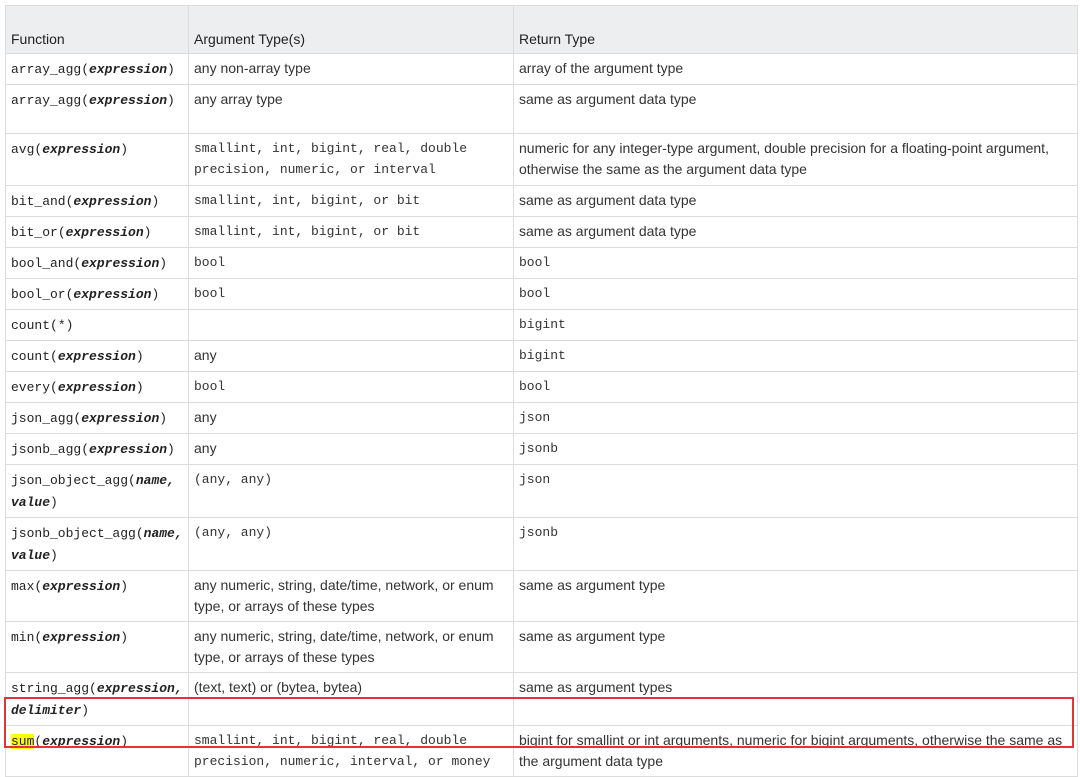  What do you see at coordinates (592, 636) in the screenshot?
I see `return-type-text: same as argument type` at bounding box center [592, 636].